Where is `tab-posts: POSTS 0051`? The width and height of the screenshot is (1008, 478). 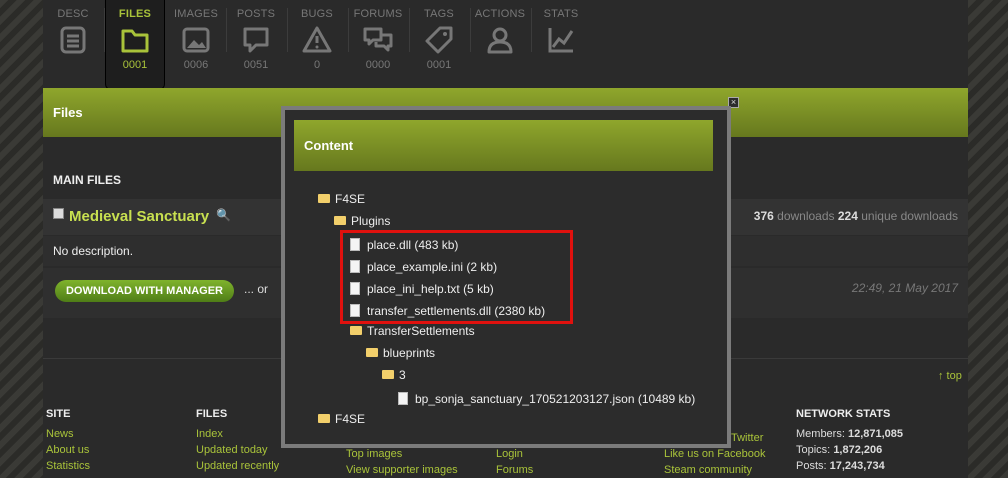
tab-posts: POSTS 0051 is located at coordinates (256, 45).